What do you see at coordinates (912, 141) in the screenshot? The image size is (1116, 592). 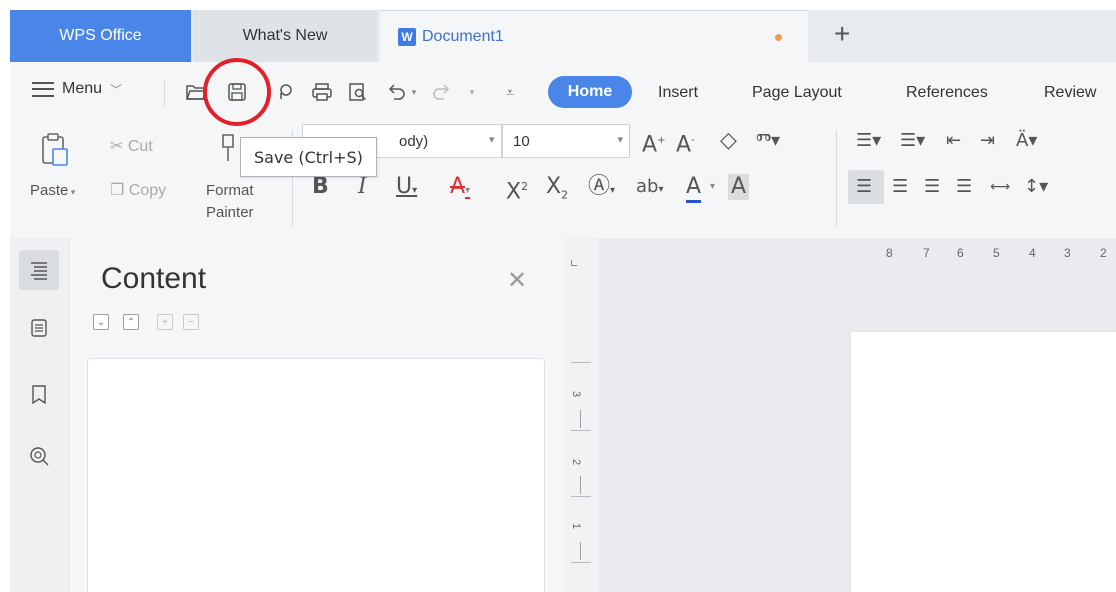 I see `numbering-icon: ☰▾` at bounding box center [912, 141].